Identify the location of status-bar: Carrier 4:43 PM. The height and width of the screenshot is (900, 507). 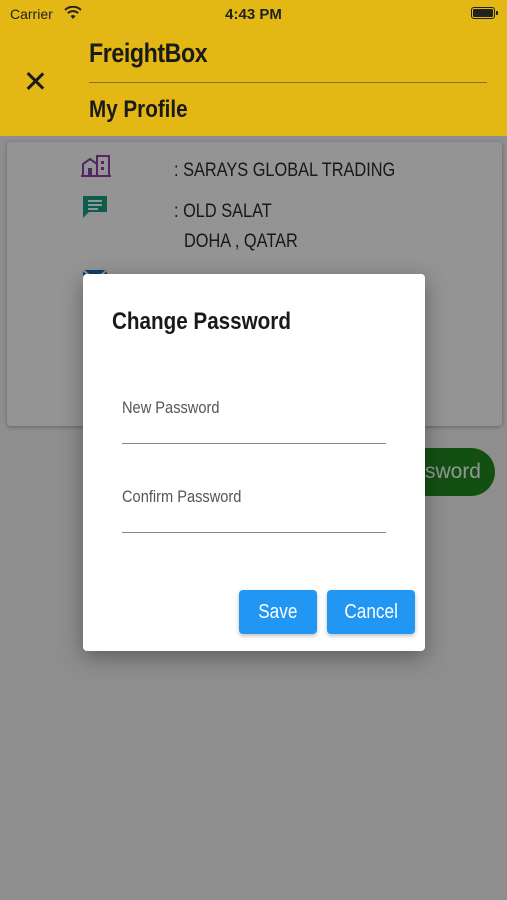
(253, 14).